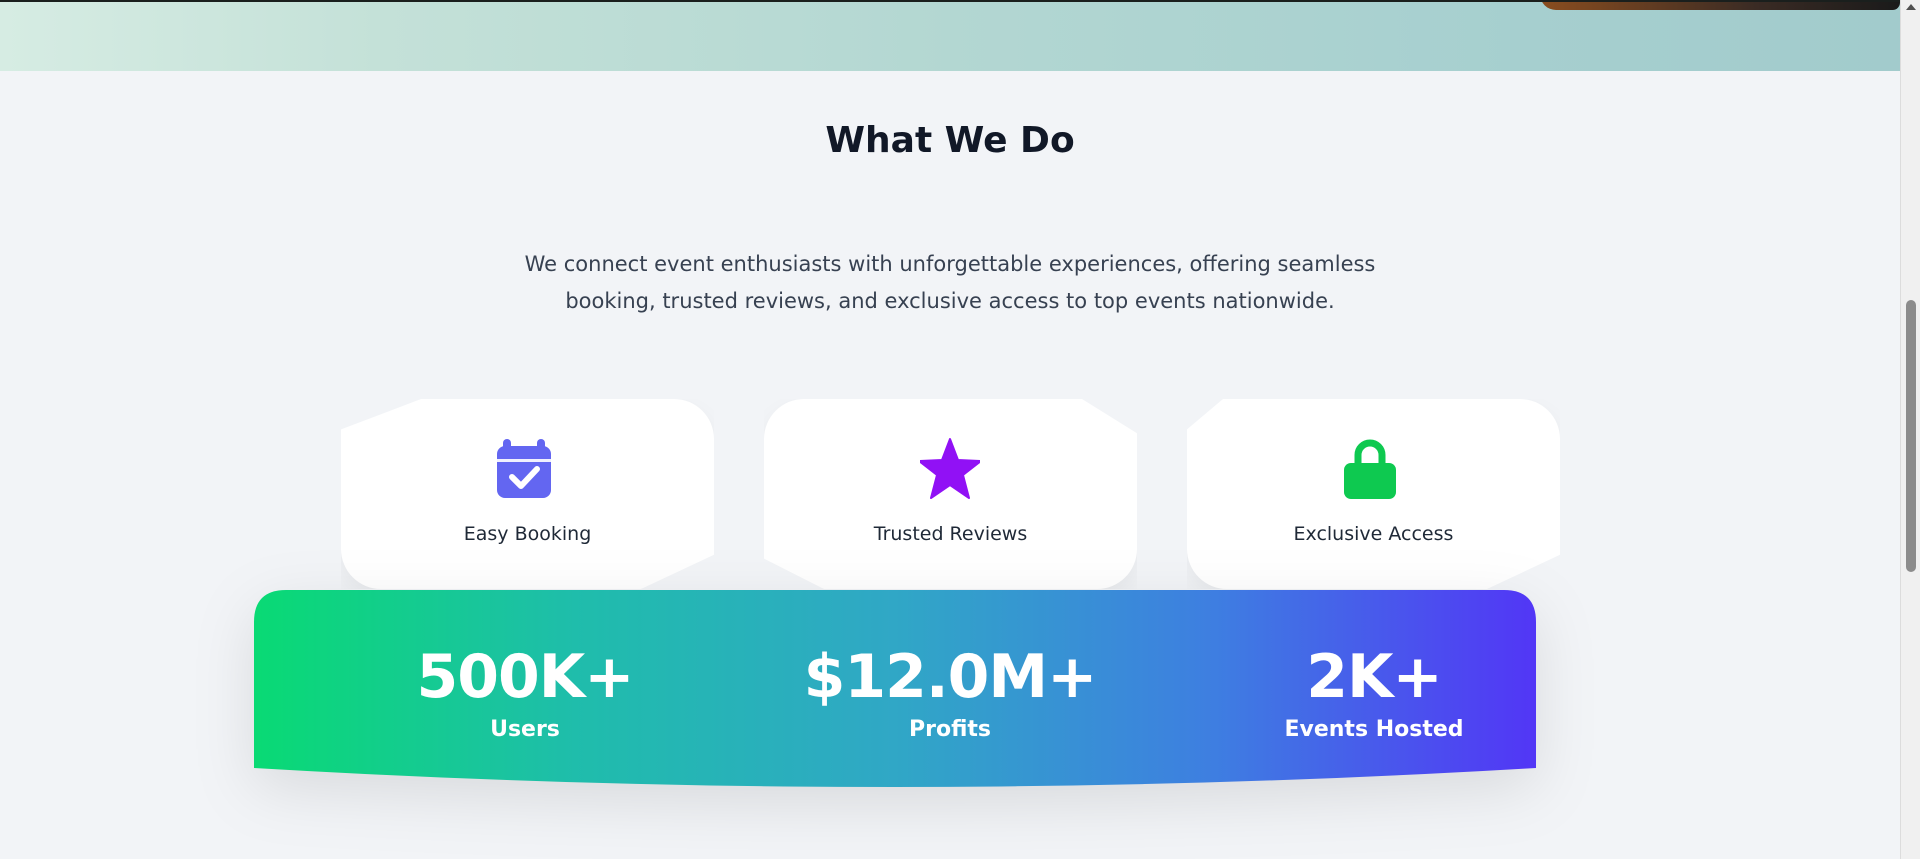 The height and width of the screenshot is (859, 1920). I want to click on feature-card-trusted-reviews: Trusted Reviews, so click(950, 494).